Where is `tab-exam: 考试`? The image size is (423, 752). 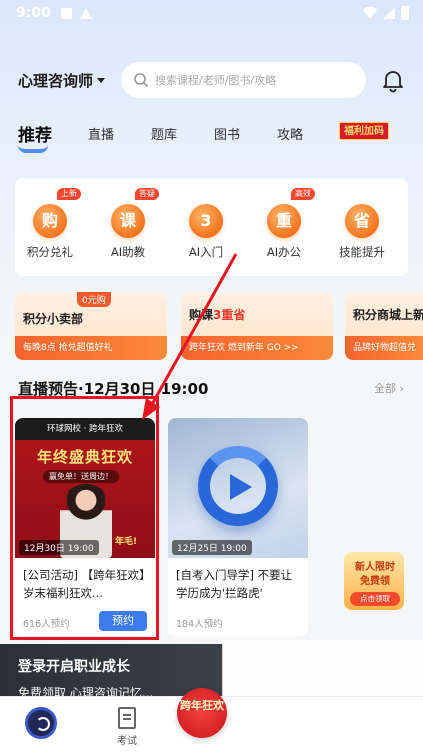 tab-exam: 考试 is located at coordinates (127, 725).